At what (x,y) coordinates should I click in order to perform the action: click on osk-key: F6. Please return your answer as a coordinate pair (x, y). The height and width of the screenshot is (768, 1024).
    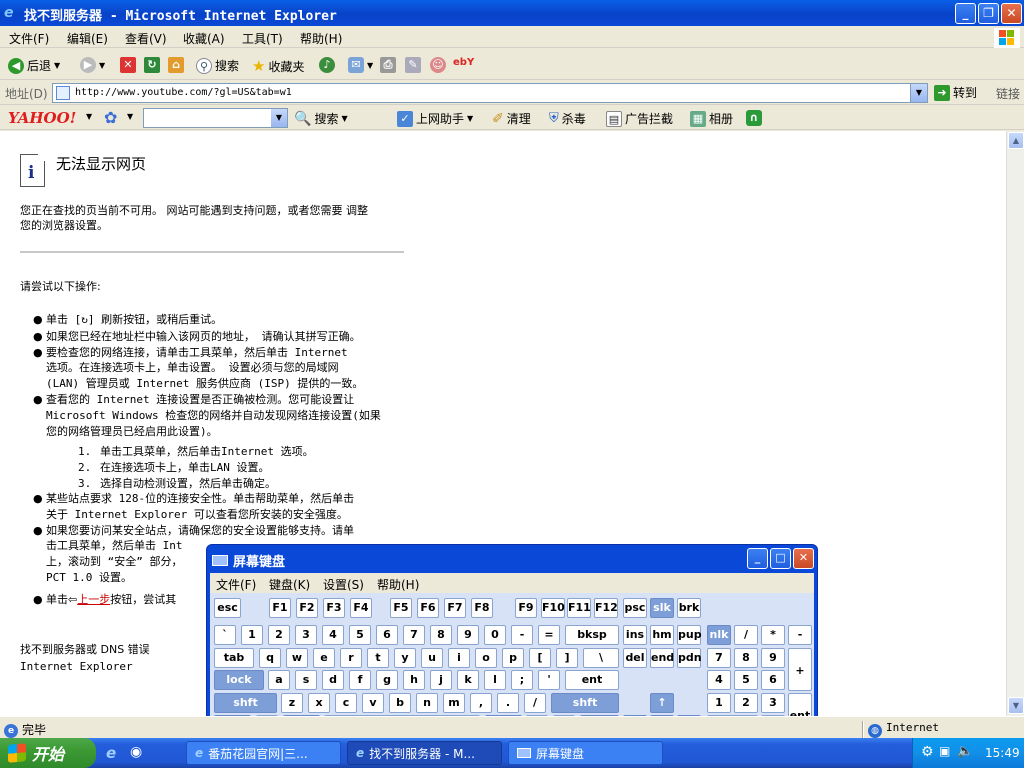
    Looking at the image, I should click on (428, 608).